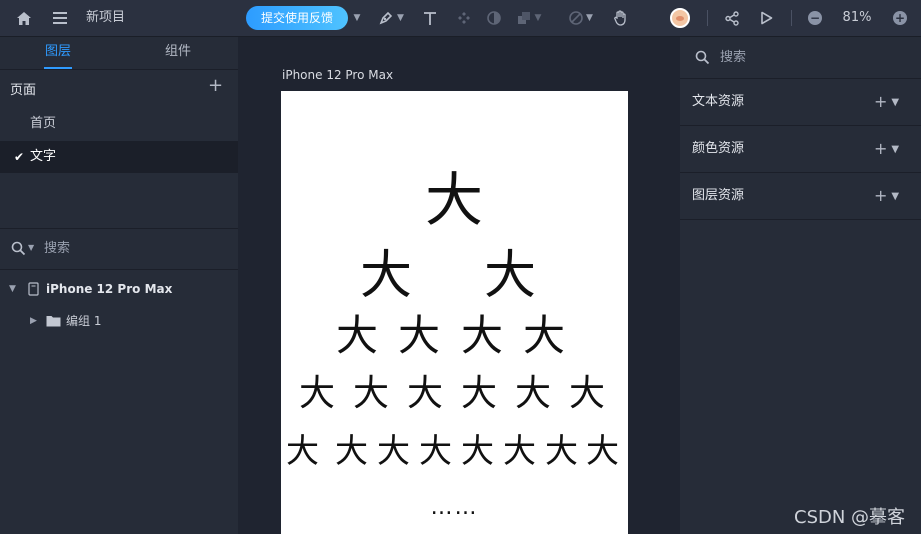  What do you see at coordinates (119, 249) in the screenshot?
I see `layer-search: ▼ 搜索` at bounding box center [119, 249].